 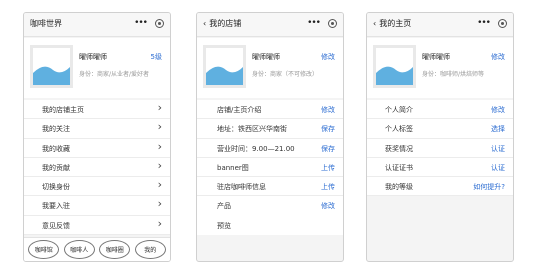 What do you see at coordinates (63, 110) in the screenshot?
I see `menu-item-label: 我的店铺主页` at bounding box center [63, 110].